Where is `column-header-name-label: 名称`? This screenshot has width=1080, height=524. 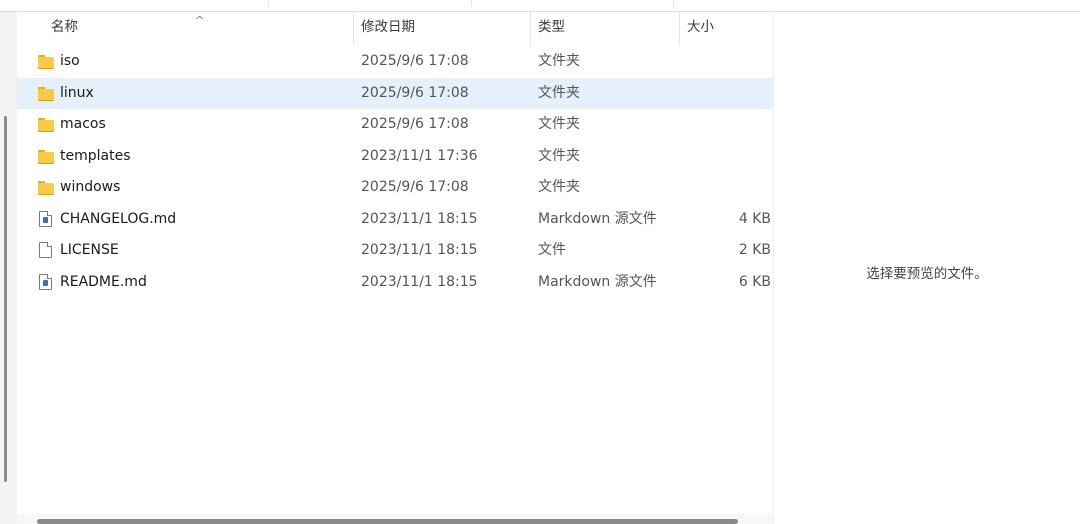 column-header-name-label: 名称 is located at coordinates (64, 27).